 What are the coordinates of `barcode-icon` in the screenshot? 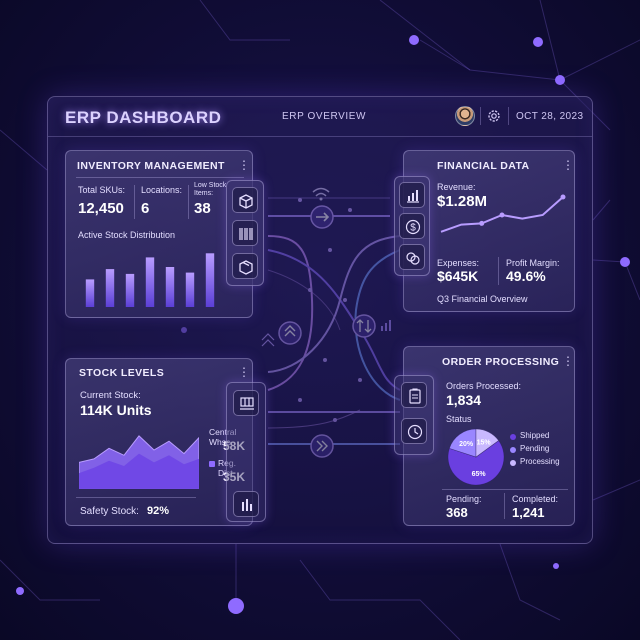 It's located at (246, 234).